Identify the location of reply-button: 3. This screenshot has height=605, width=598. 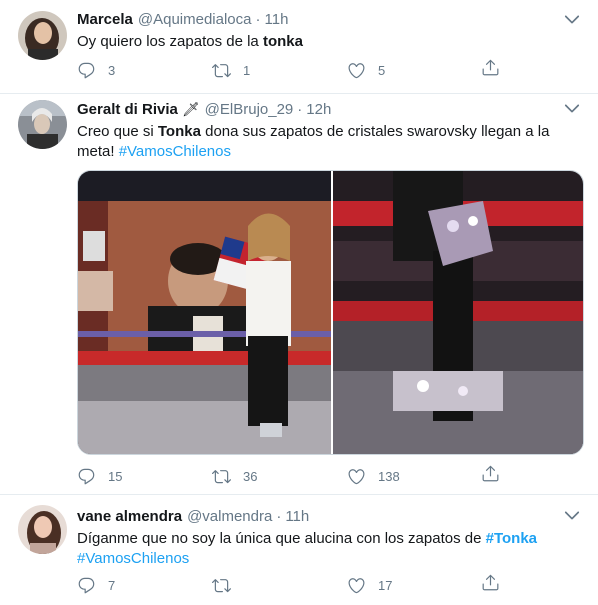
(144, 70).